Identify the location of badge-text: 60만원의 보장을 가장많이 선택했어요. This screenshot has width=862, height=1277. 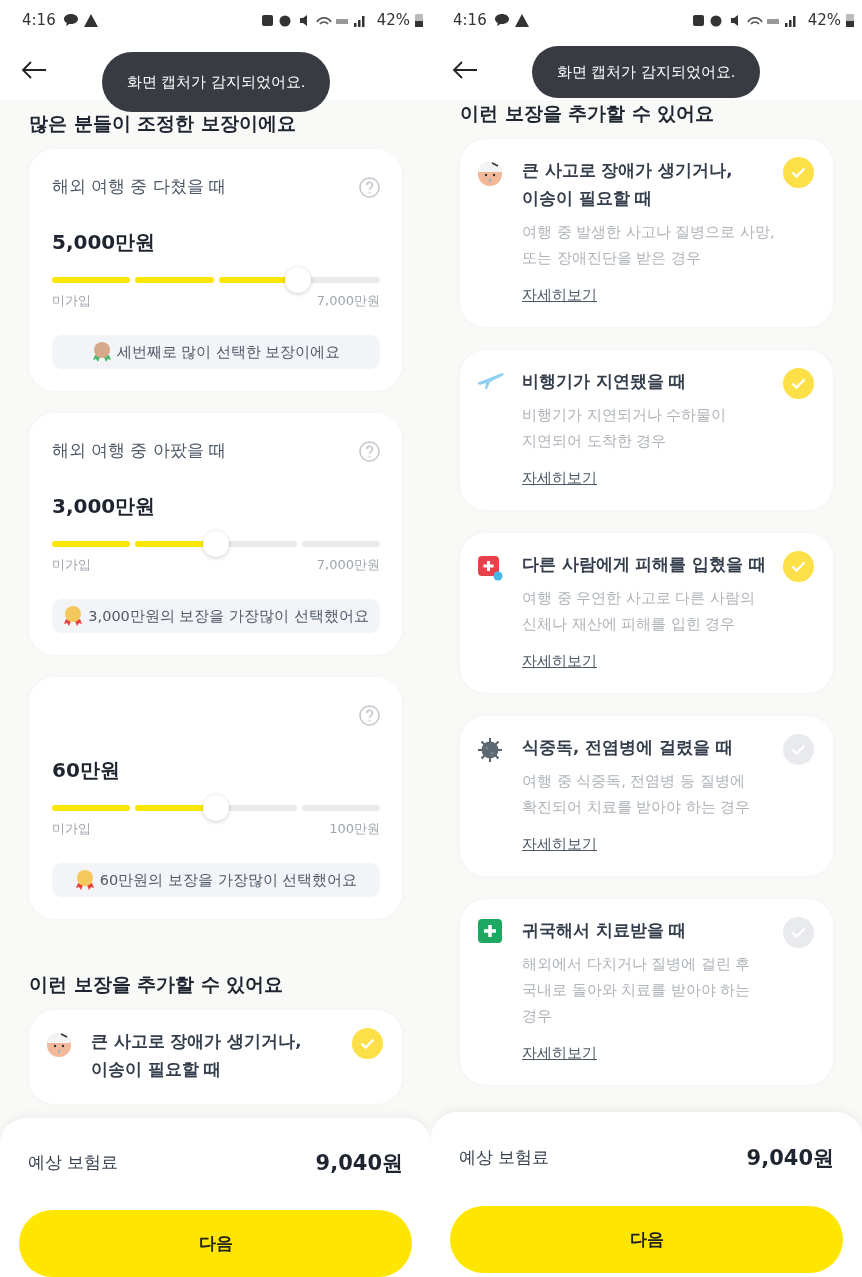
(228, 880).